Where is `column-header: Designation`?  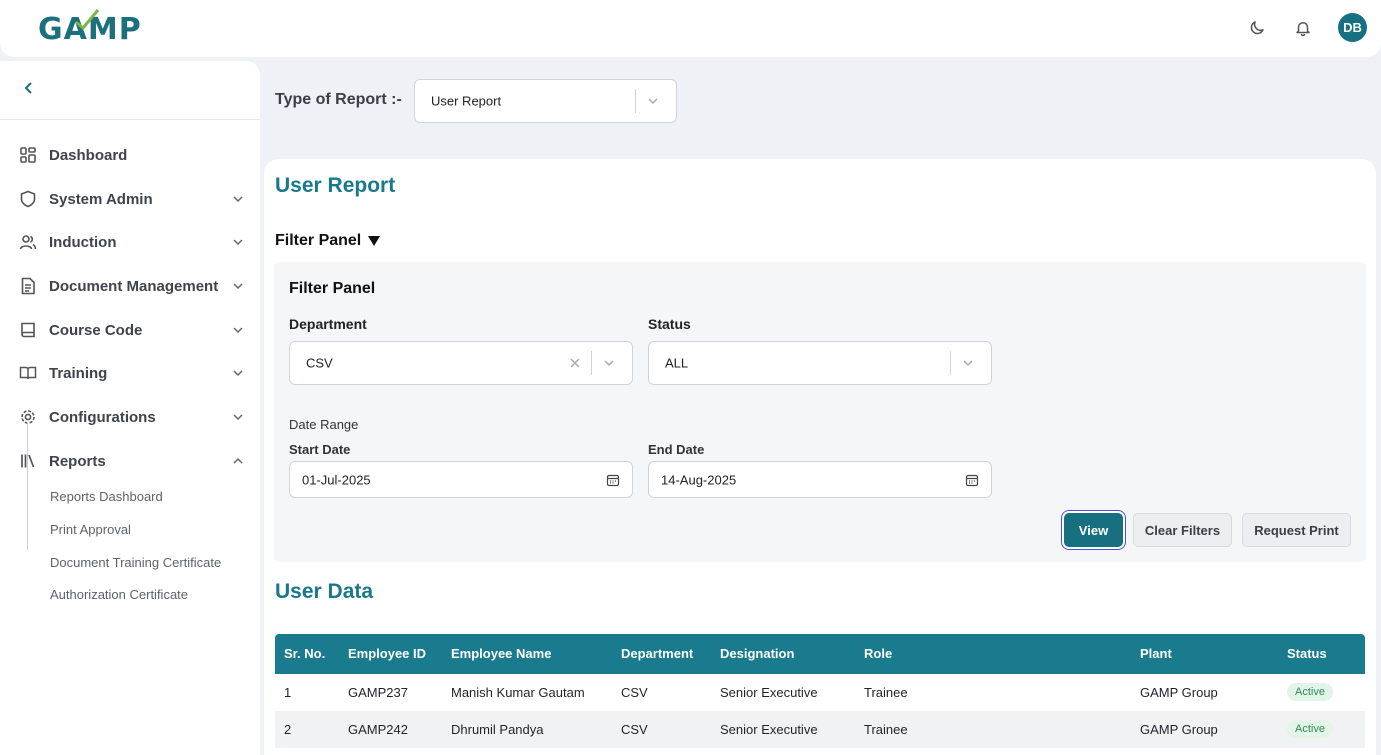
column-header: Designation is located at coordinates (757, 653).